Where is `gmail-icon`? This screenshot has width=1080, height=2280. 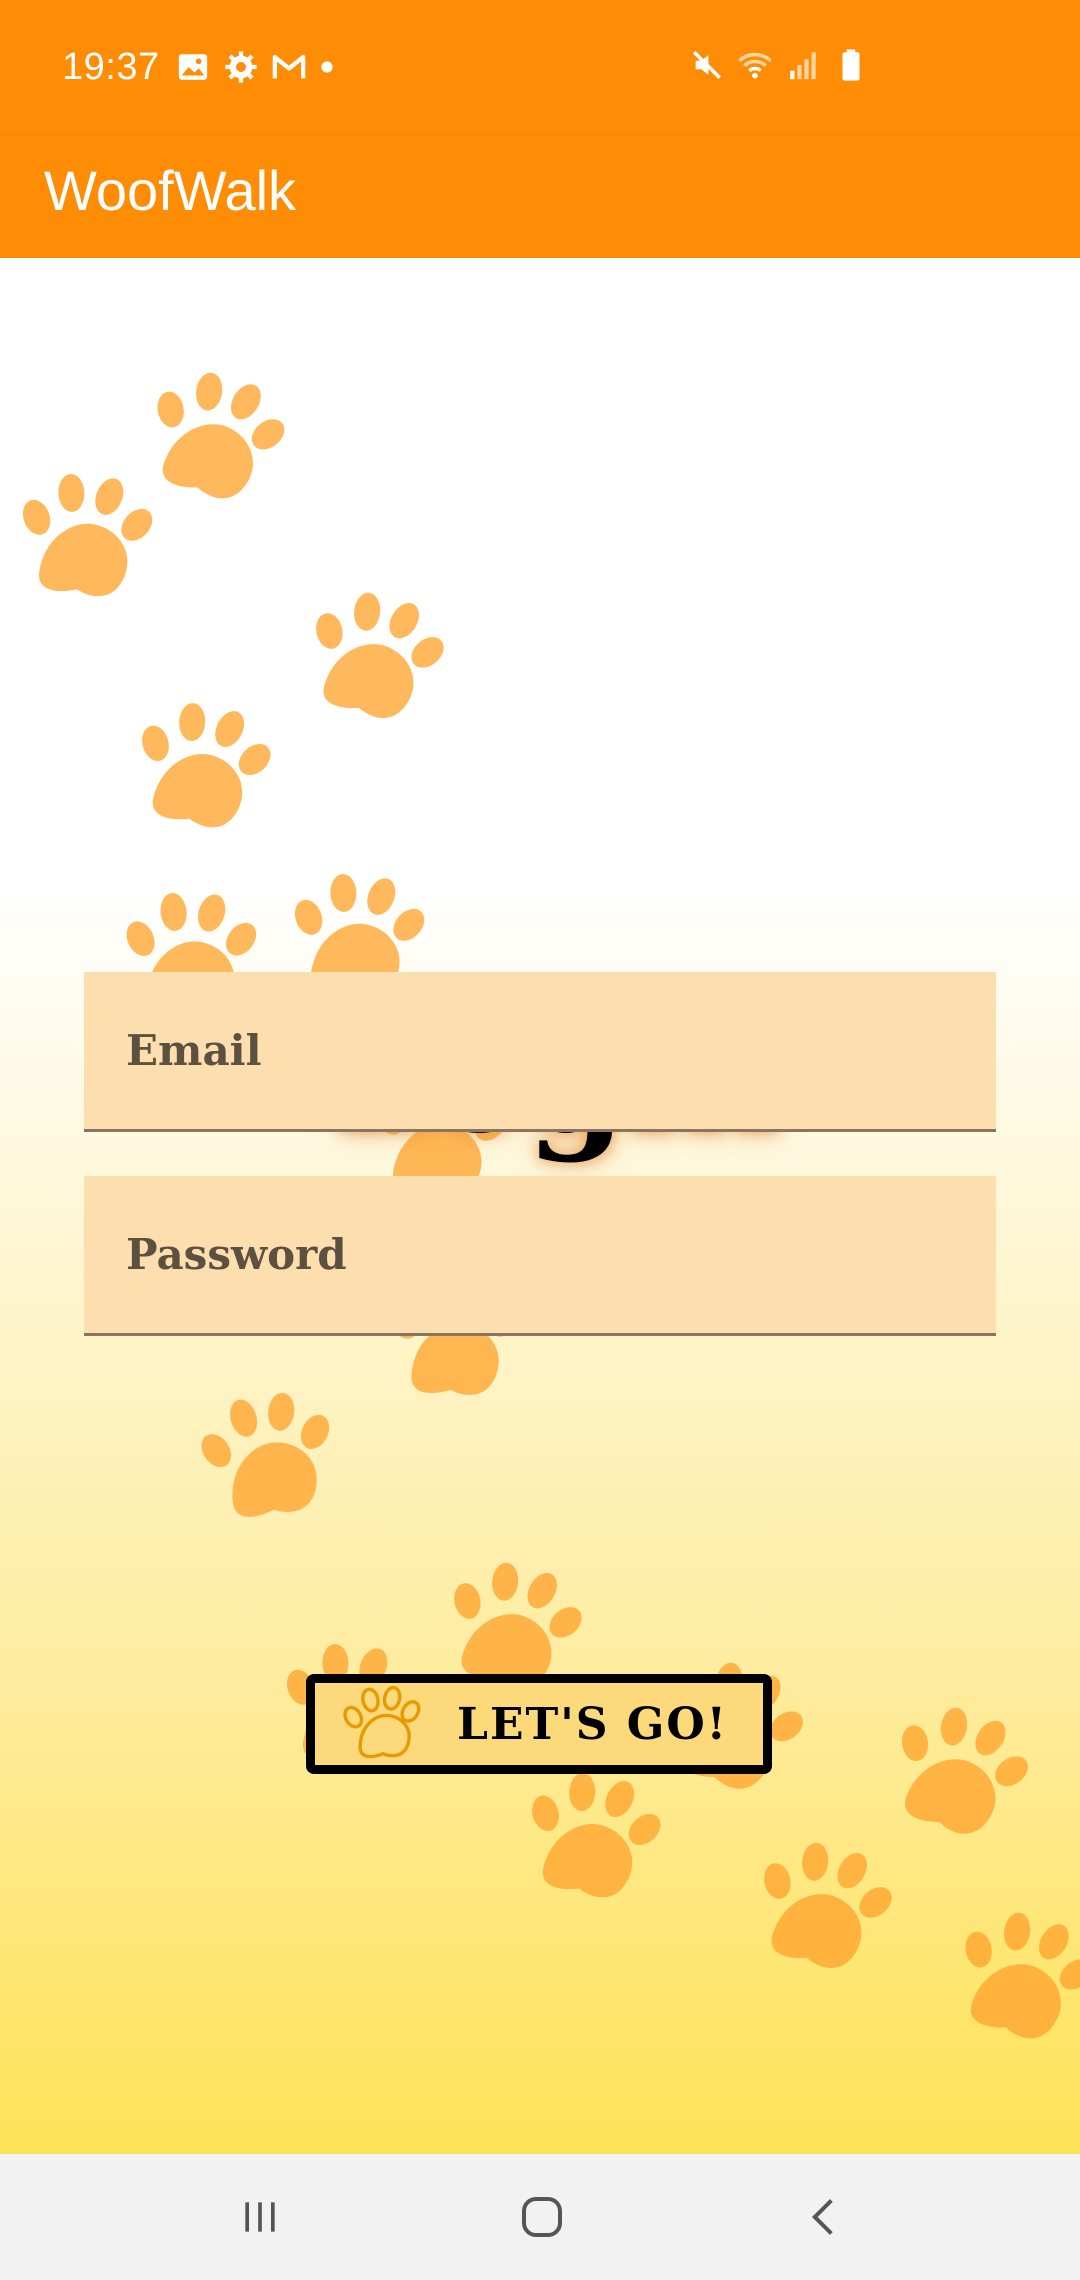
gmail-icon is located at coordinates (289, 66).